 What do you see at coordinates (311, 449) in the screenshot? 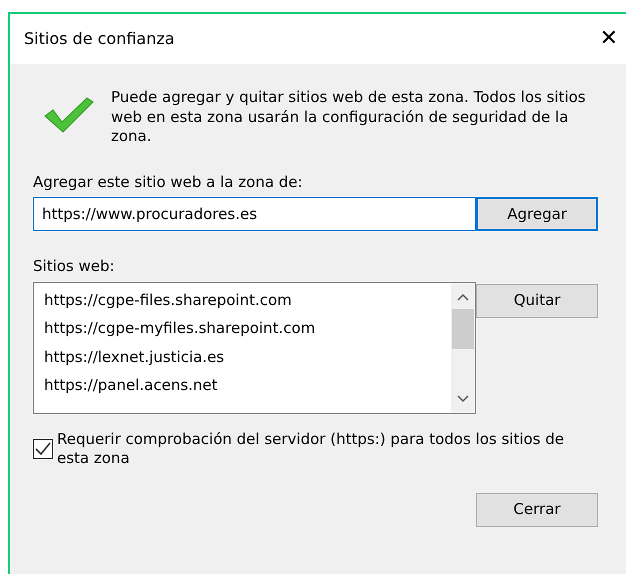
I see `checkbox-label: Requerir comprobación del servidor (https:) para todos los sitios de esta zona` at bounding box center [311, 449].